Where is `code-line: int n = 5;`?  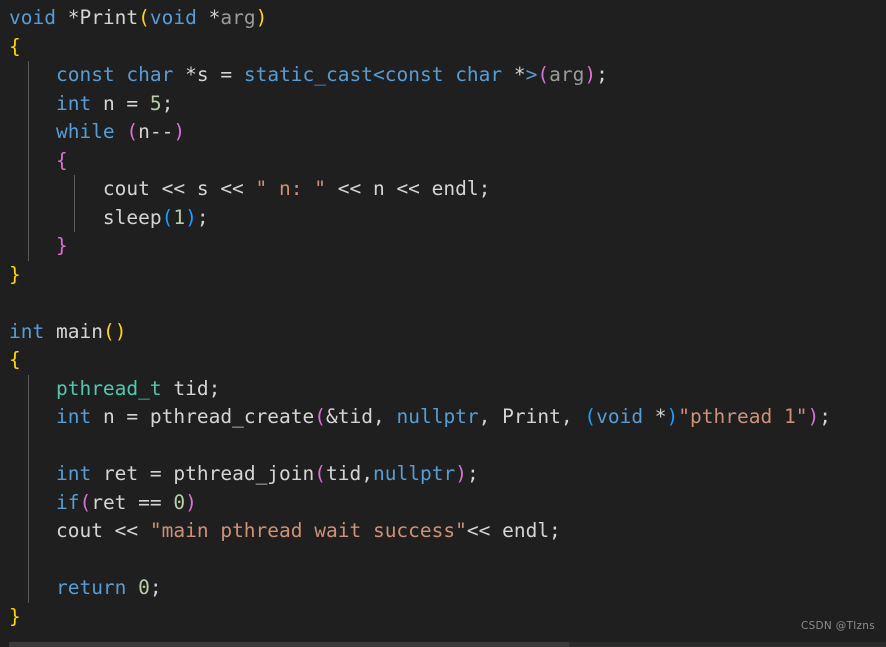
code-line: int n = 5; is located at coordinates (443, 103).